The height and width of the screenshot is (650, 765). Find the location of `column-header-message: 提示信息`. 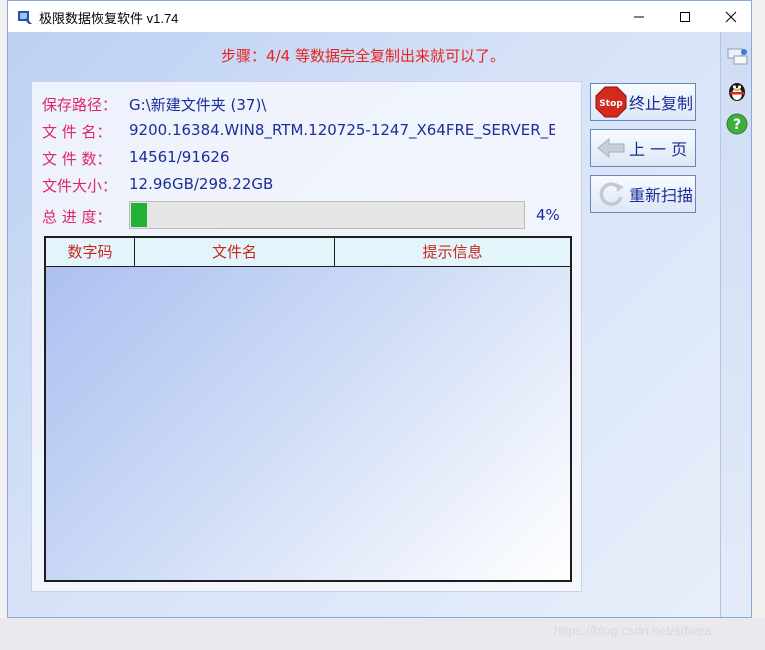

column-header-message: 提示信息 is located at coordinates (452, 252).